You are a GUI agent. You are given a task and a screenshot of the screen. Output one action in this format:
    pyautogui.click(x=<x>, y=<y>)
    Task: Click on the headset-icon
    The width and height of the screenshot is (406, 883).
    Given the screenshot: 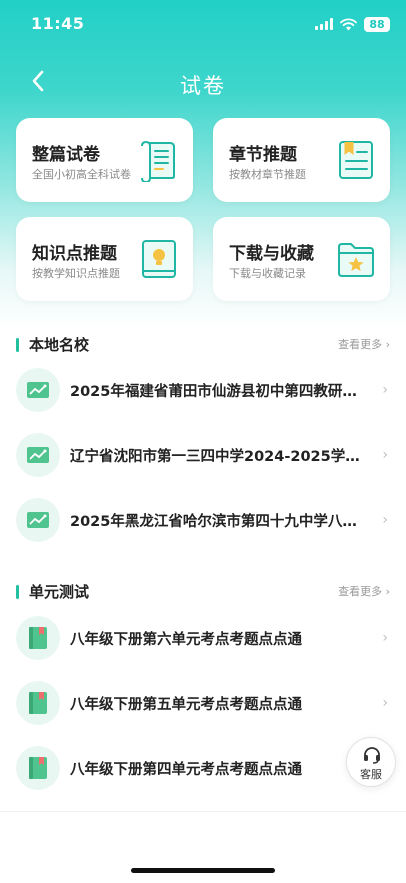 What is the action you would take?
    pyautogui.click(x=372, y=755)
    